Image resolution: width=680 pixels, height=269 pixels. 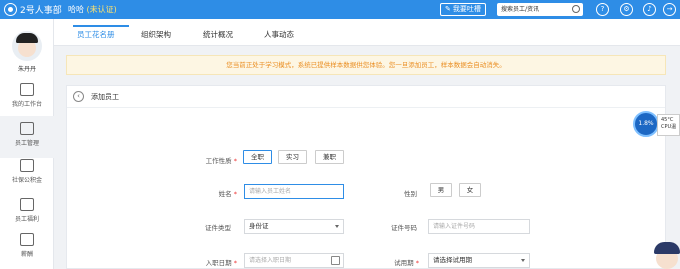 I want to click on cpu-label: CPU温, so click(x=669, y=127).